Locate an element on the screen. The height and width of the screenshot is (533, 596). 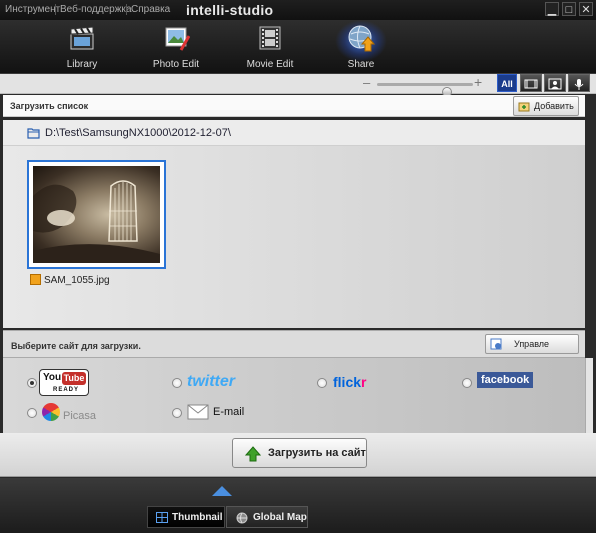
folder-path: D:\Test\SamsungNX1000\2012-12-07\ is located at coordinates (138, 133).